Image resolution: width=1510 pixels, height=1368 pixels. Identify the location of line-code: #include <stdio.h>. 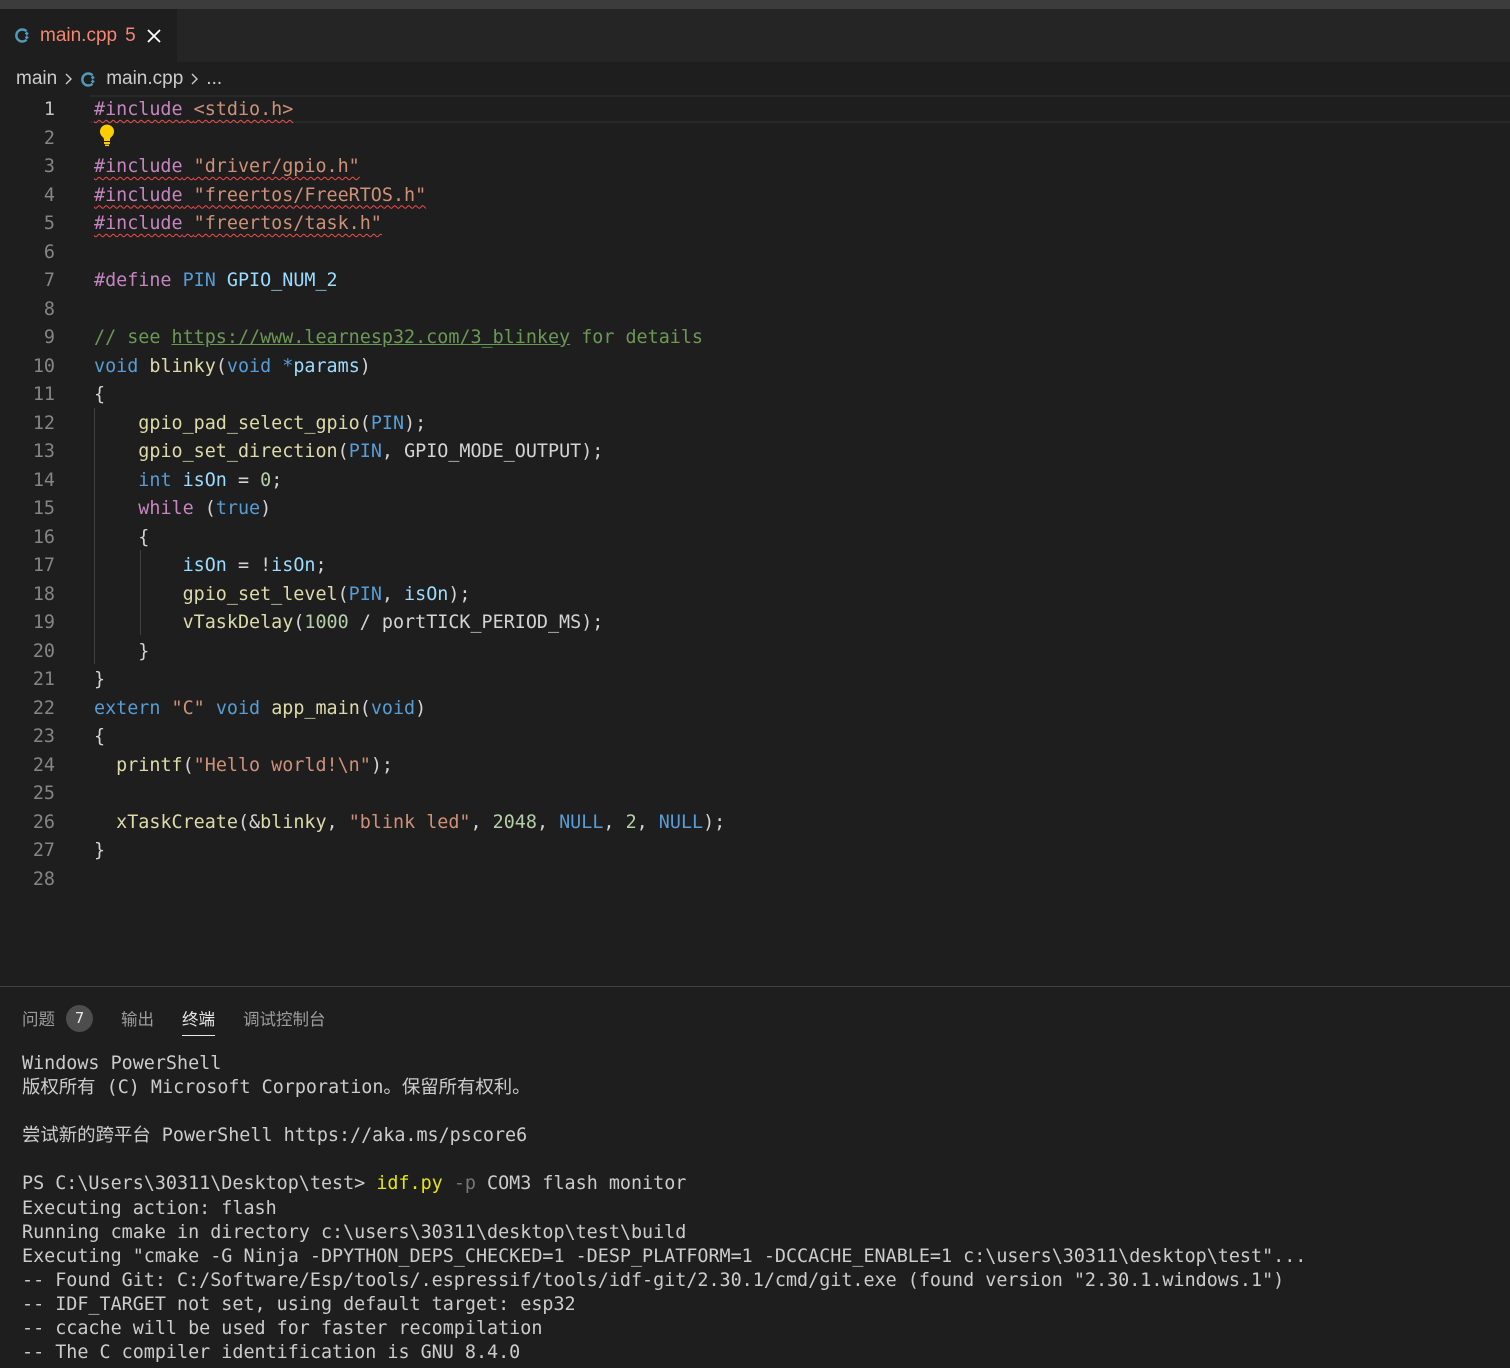
(194, 109).